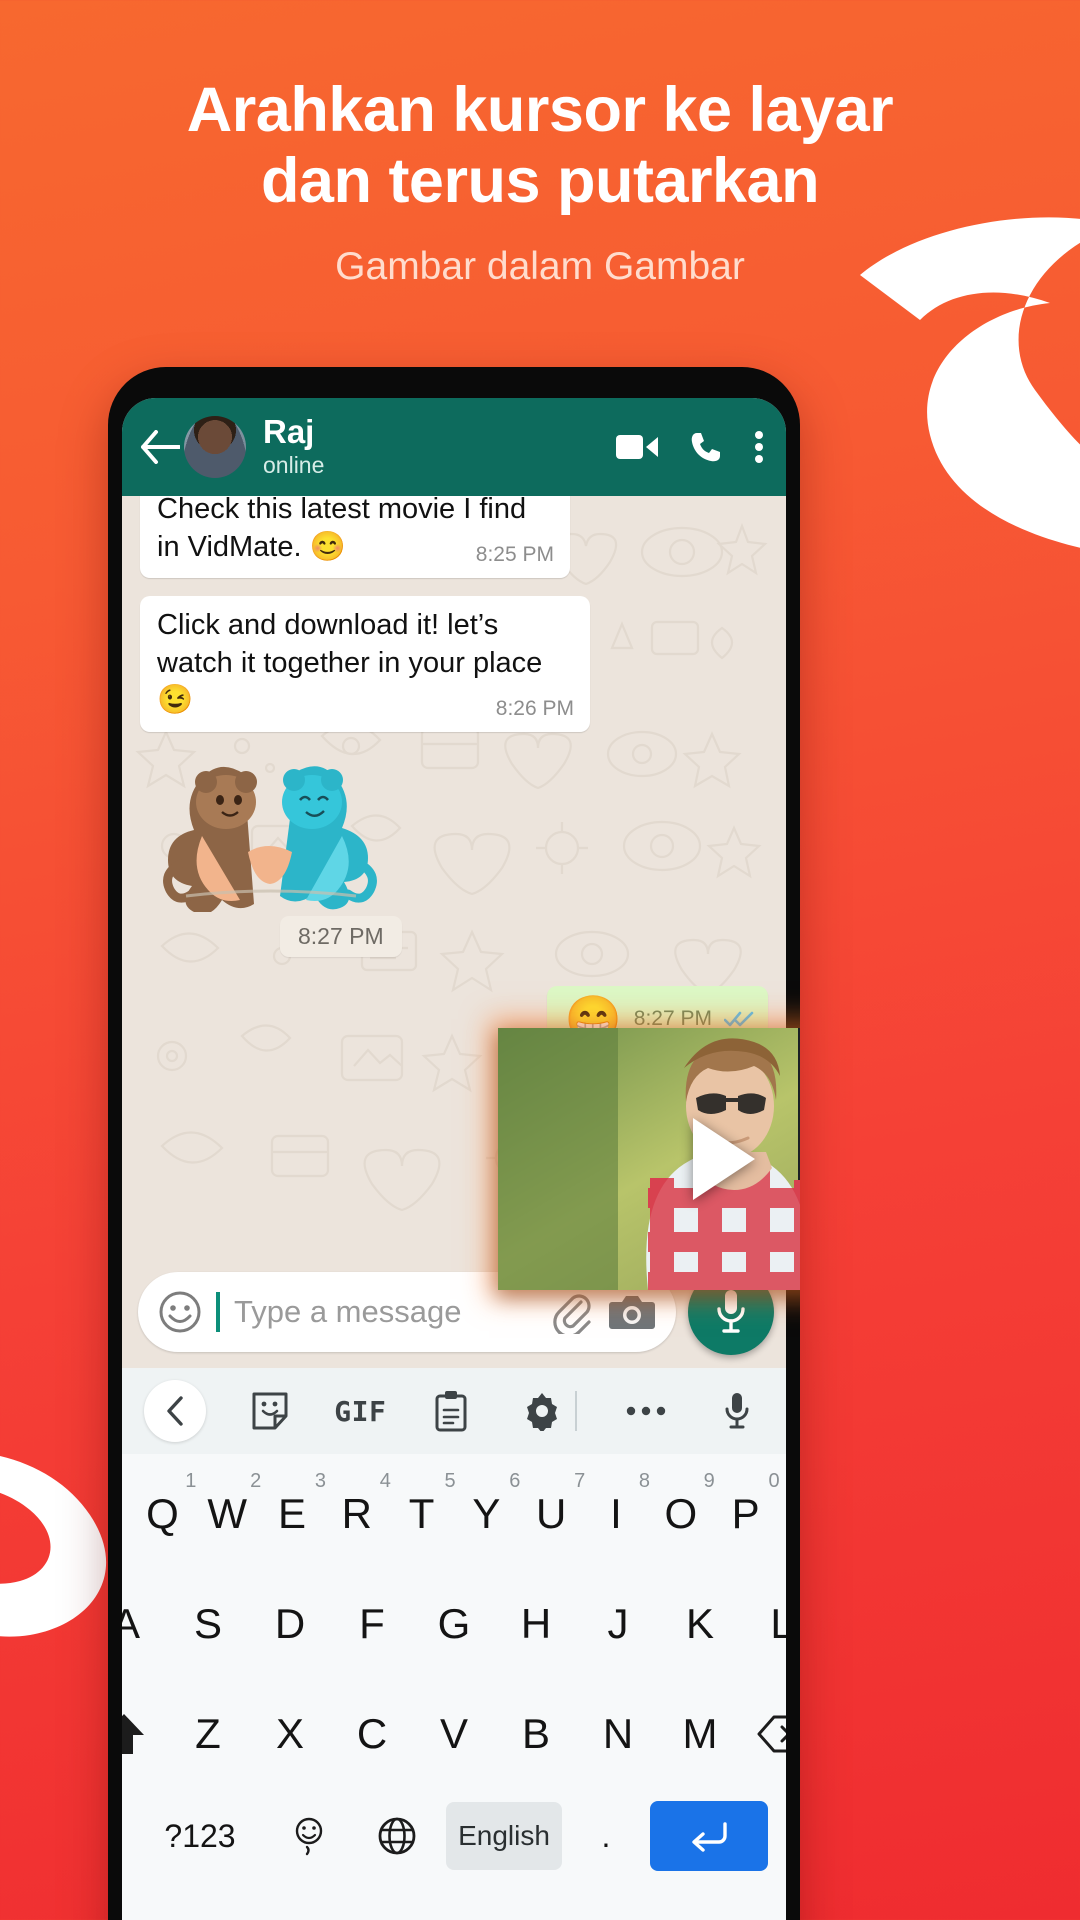 The image size is (1080, 1920). What do you see at coordinates (218, 1312) in the screenshot?
I see `text-cursor` at bounding box center [218, 1312].